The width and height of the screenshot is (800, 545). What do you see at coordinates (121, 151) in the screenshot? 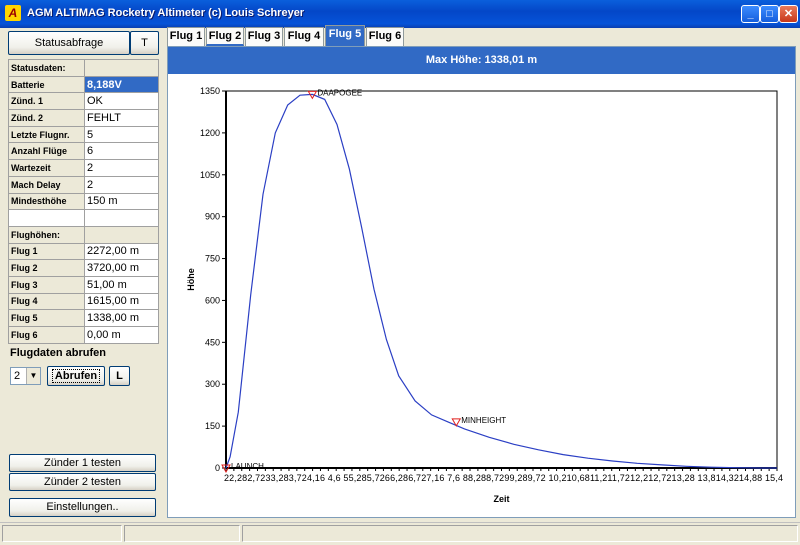
I see `status-row-value: 6` at bounding box center [121, 151].